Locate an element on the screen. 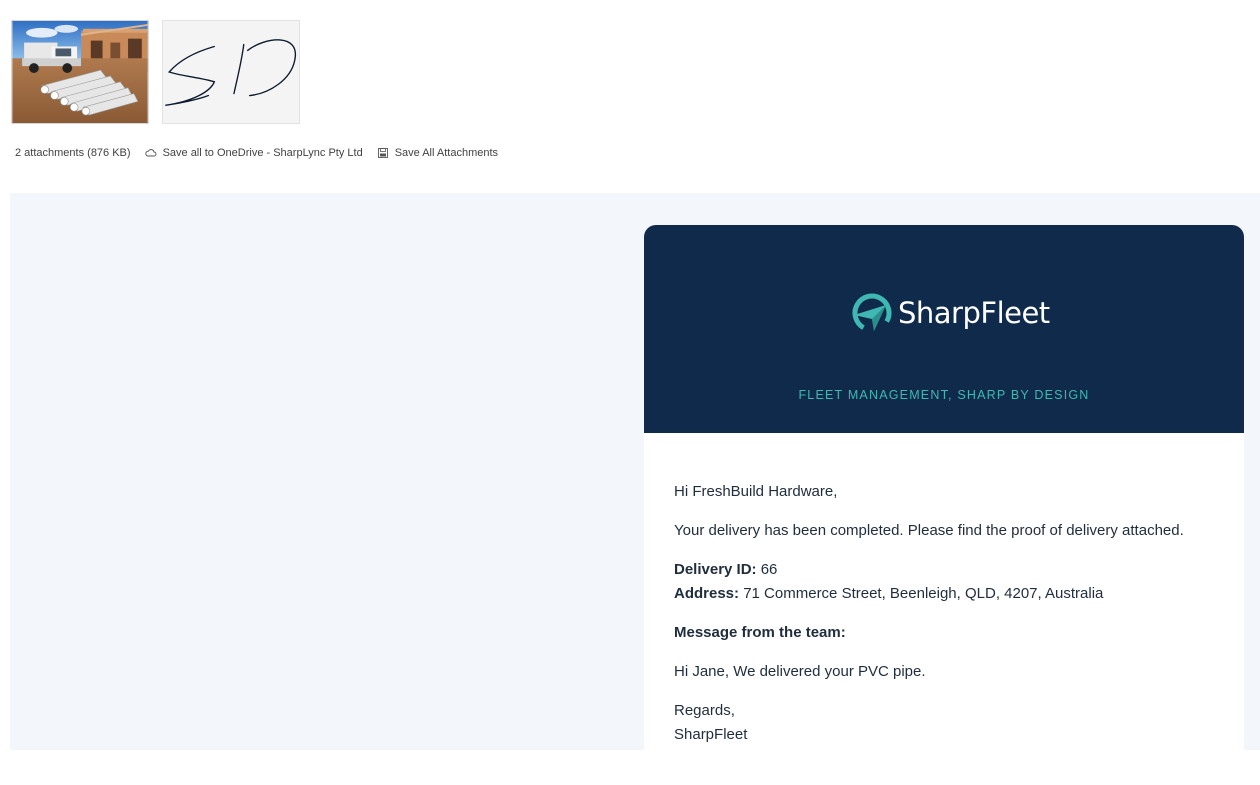 The image size is (1260, 785). delivery-photo-image is located at coordinates (80, 72).